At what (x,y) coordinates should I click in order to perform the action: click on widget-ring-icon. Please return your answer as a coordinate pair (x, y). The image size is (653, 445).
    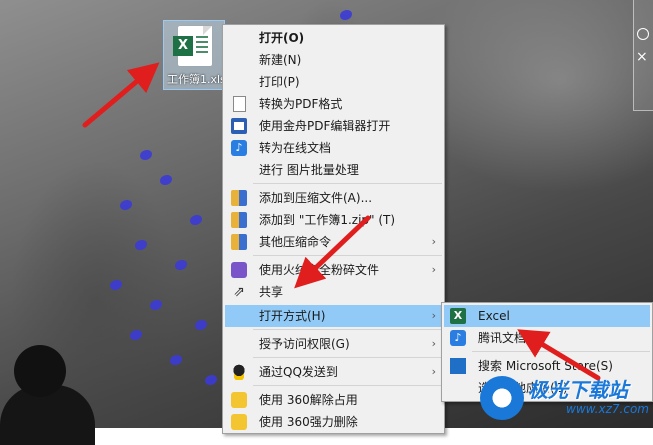
    Looking at the image, I should click on (643, 34).